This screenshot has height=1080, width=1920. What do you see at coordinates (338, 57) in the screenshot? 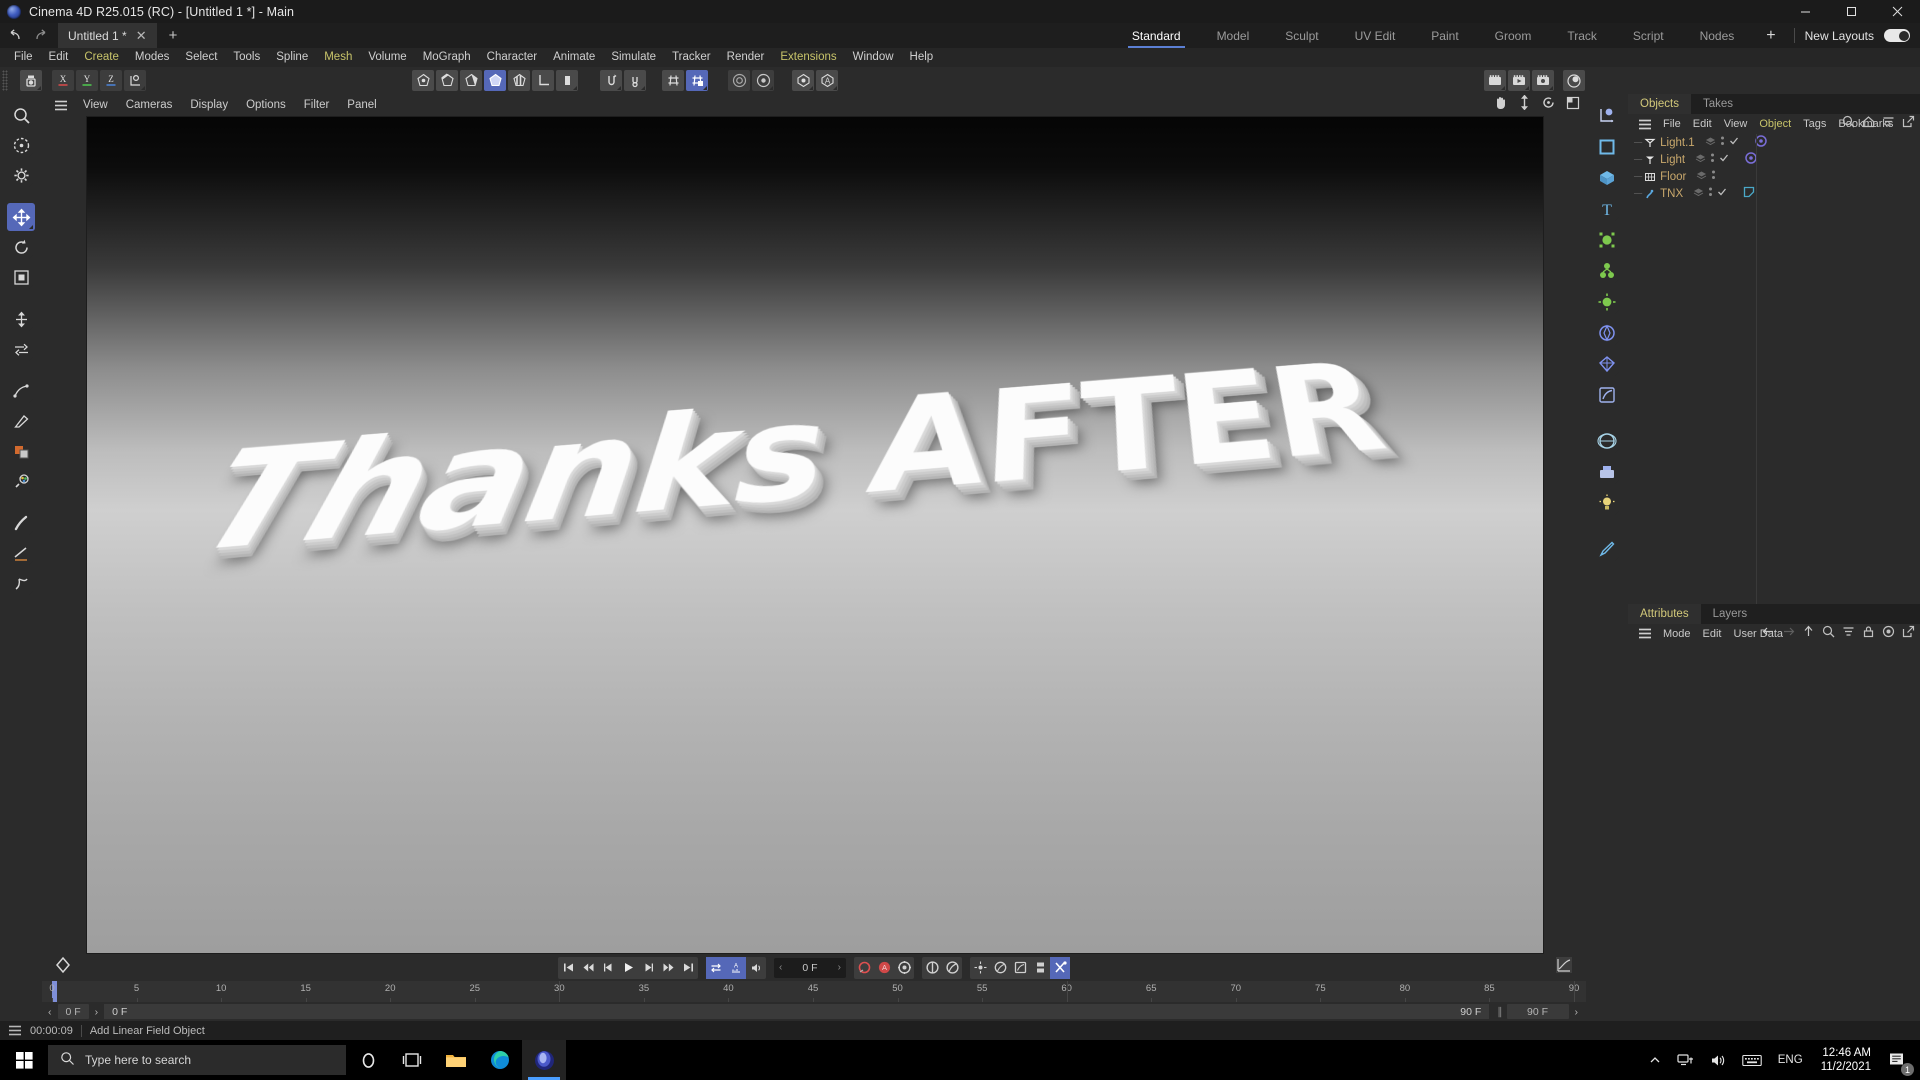
I see `menu-mesh: Mesh` at bounding box center [338, 57].